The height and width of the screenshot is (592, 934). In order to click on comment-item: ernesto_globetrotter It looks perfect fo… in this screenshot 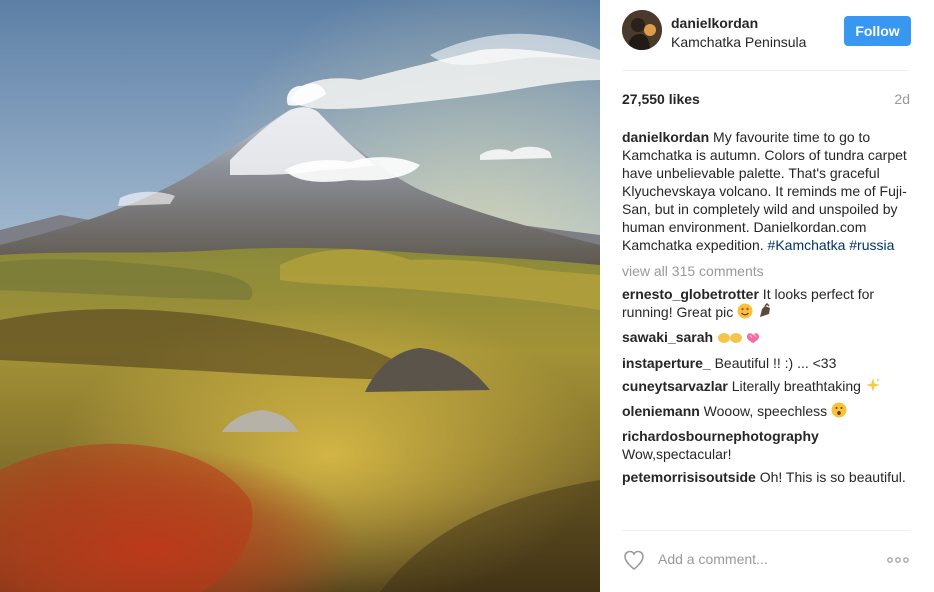, I will do `click(768, 304)`.